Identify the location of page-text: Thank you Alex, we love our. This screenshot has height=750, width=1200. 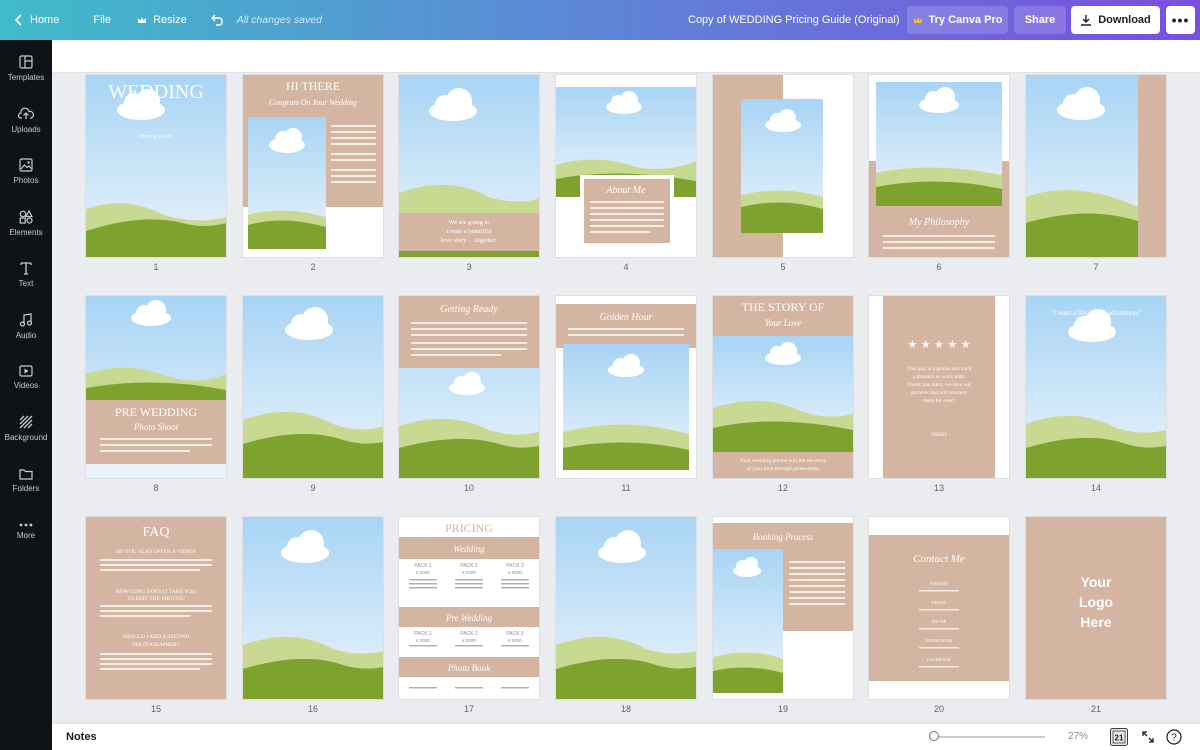
(939, 385).